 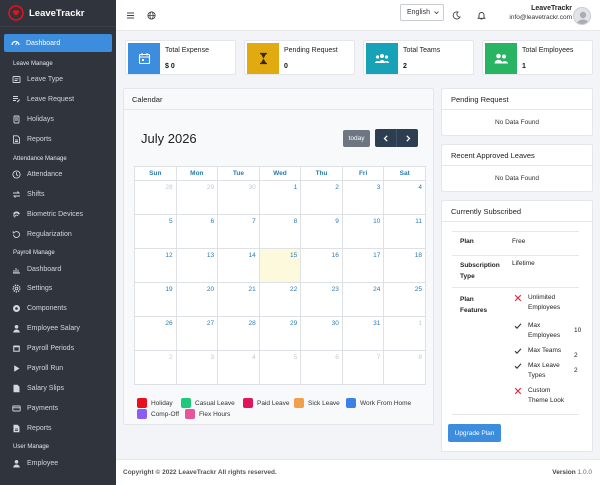 I want to click on calendar-day-cell: 13, so click(x=197, y=265).